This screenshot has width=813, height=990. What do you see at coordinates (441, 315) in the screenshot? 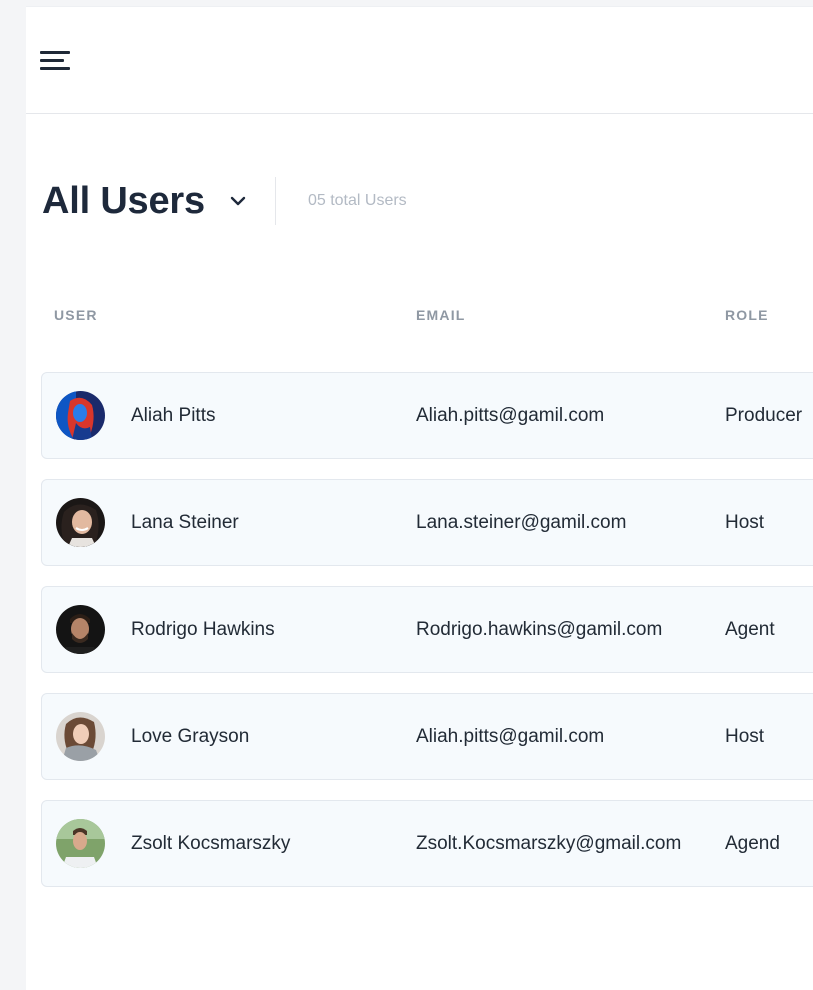
I see `column-header-email: EMAIL` at bounding box center [441, 315].